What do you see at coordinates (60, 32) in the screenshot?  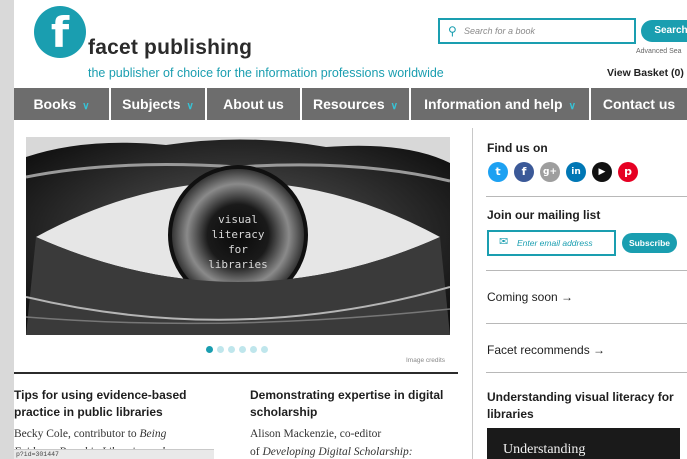 I see `facet-logo-icon: f` at bounding box center [60, 32].